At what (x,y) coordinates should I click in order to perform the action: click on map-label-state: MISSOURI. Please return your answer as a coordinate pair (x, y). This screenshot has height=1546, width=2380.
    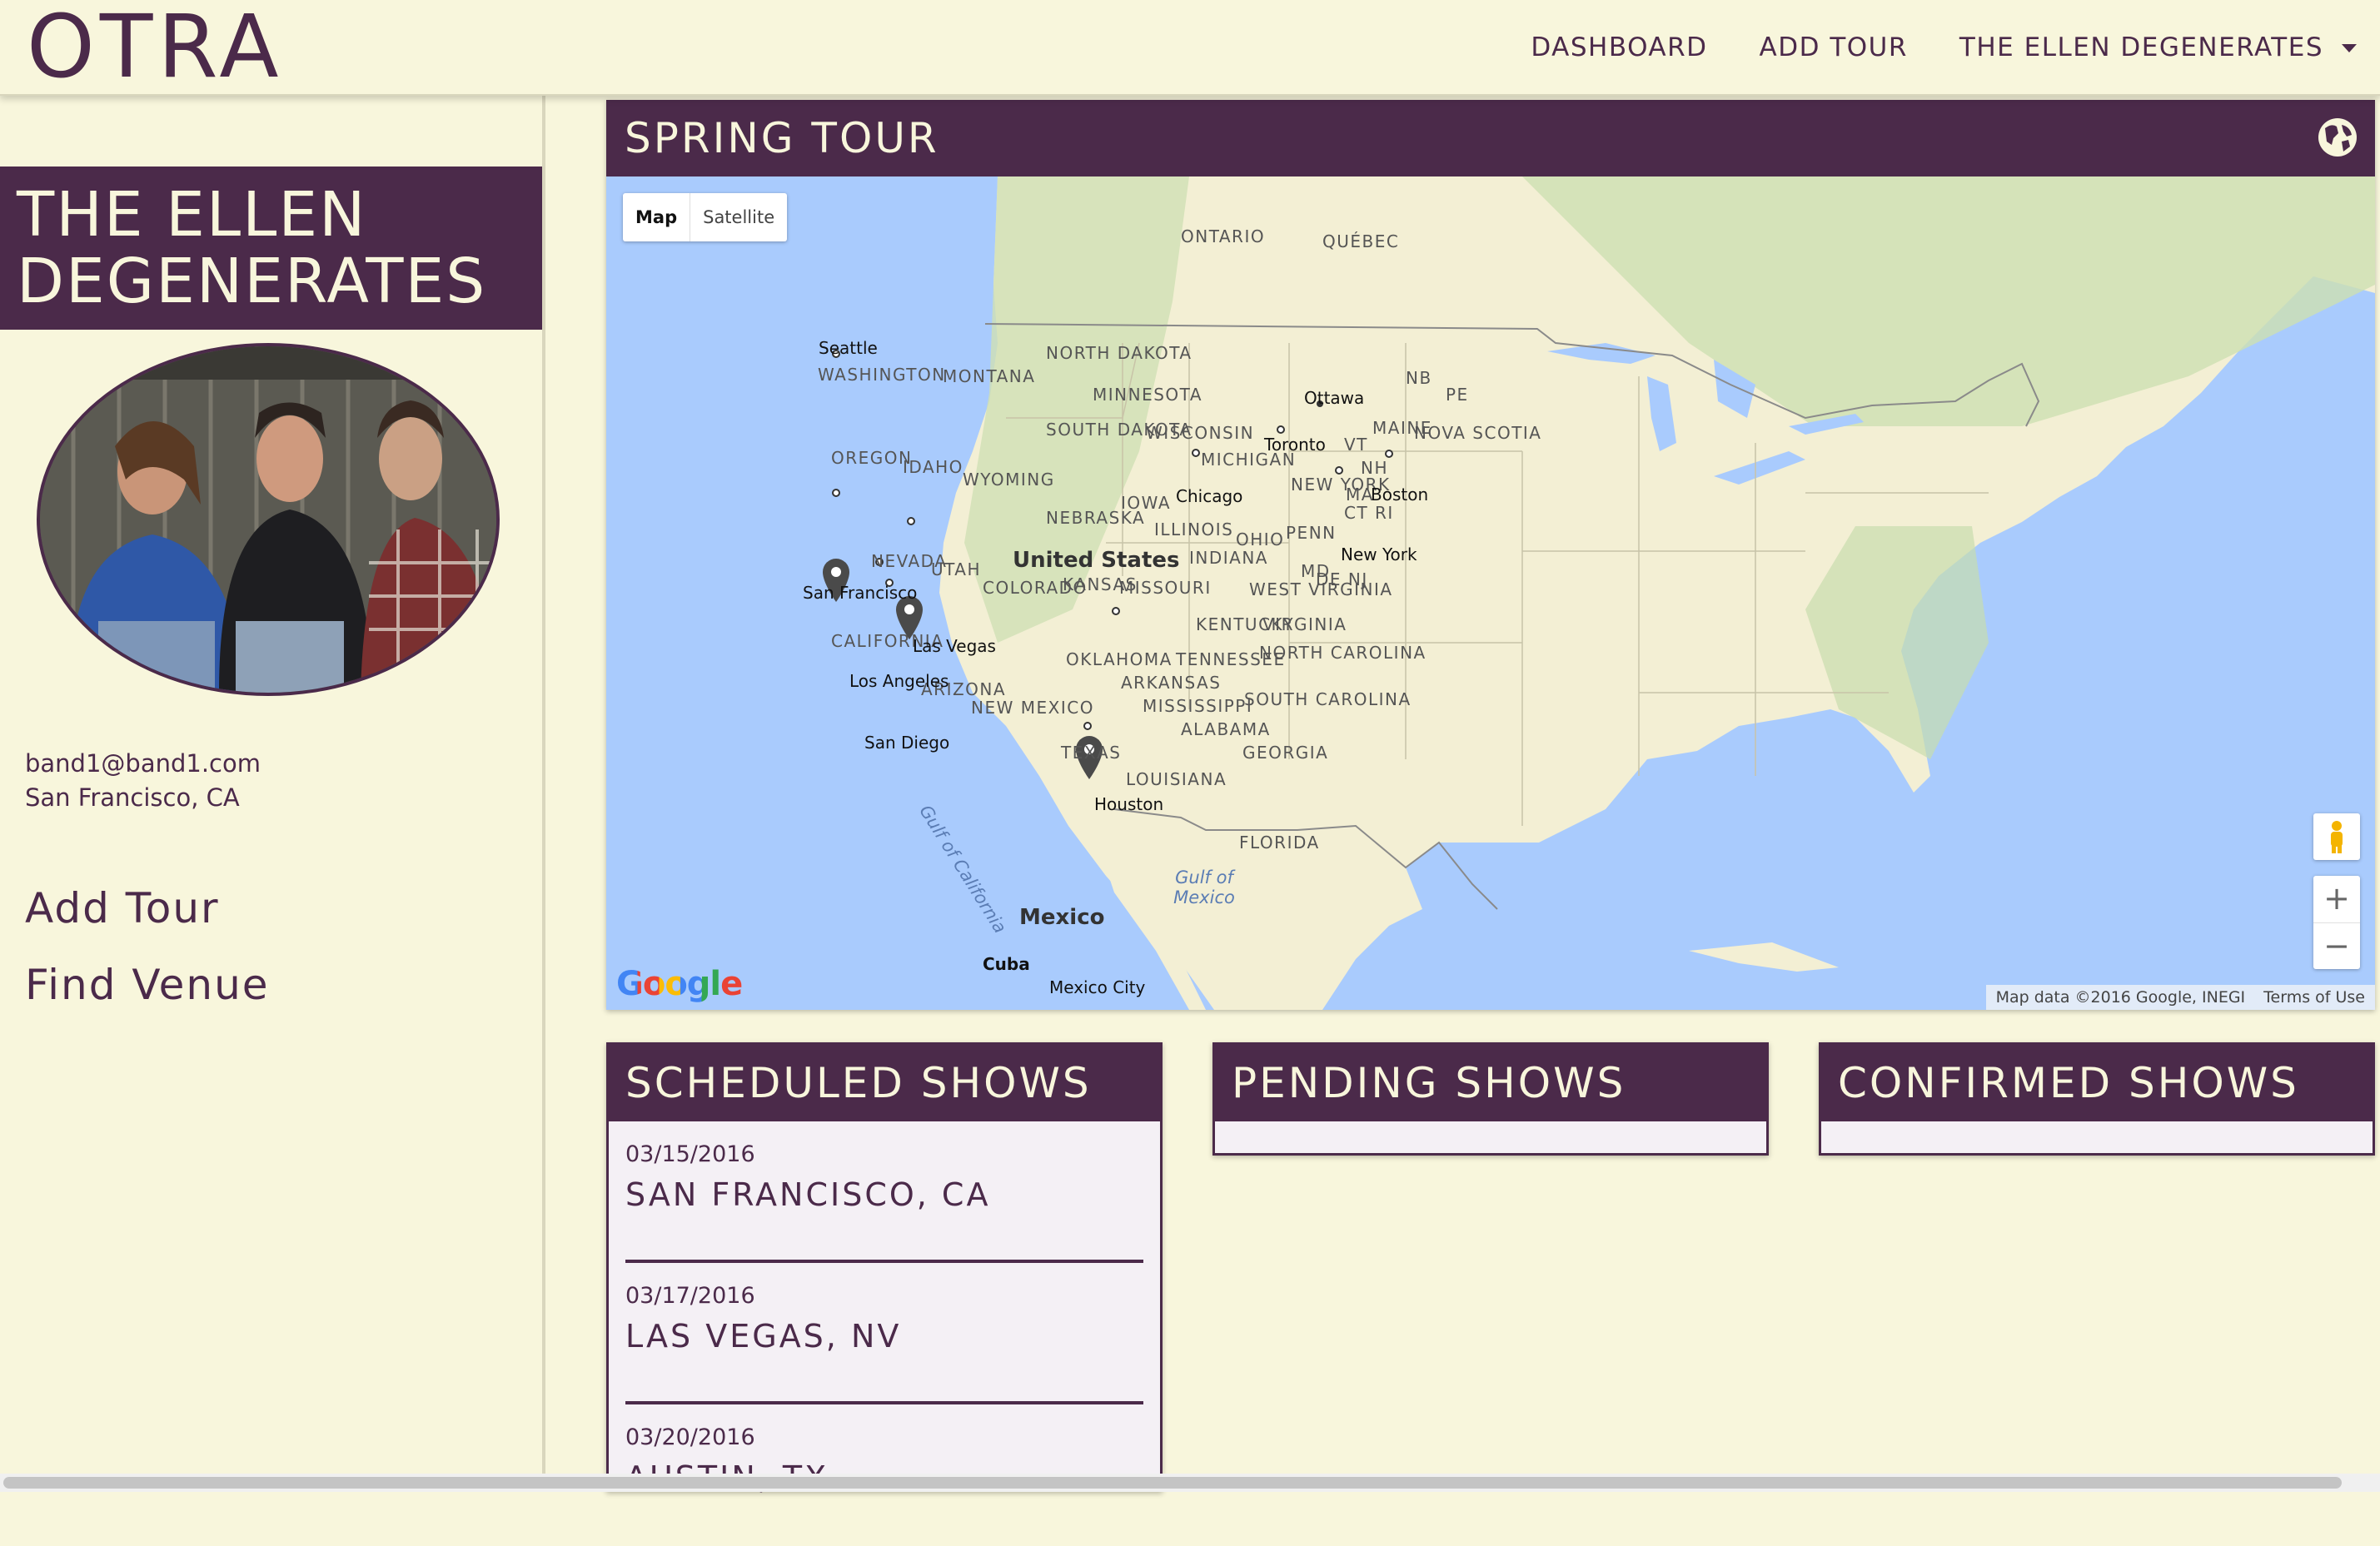
    Looking at the image, I should click on (1165, 588).